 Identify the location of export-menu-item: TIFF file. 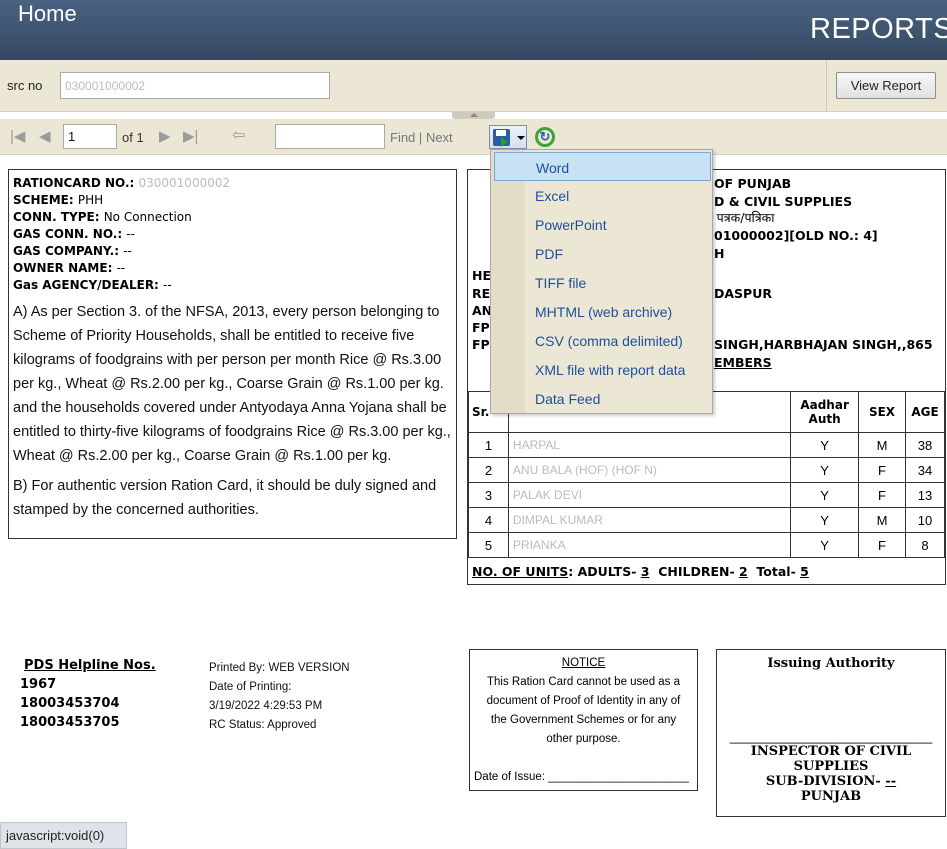
(602, 282).